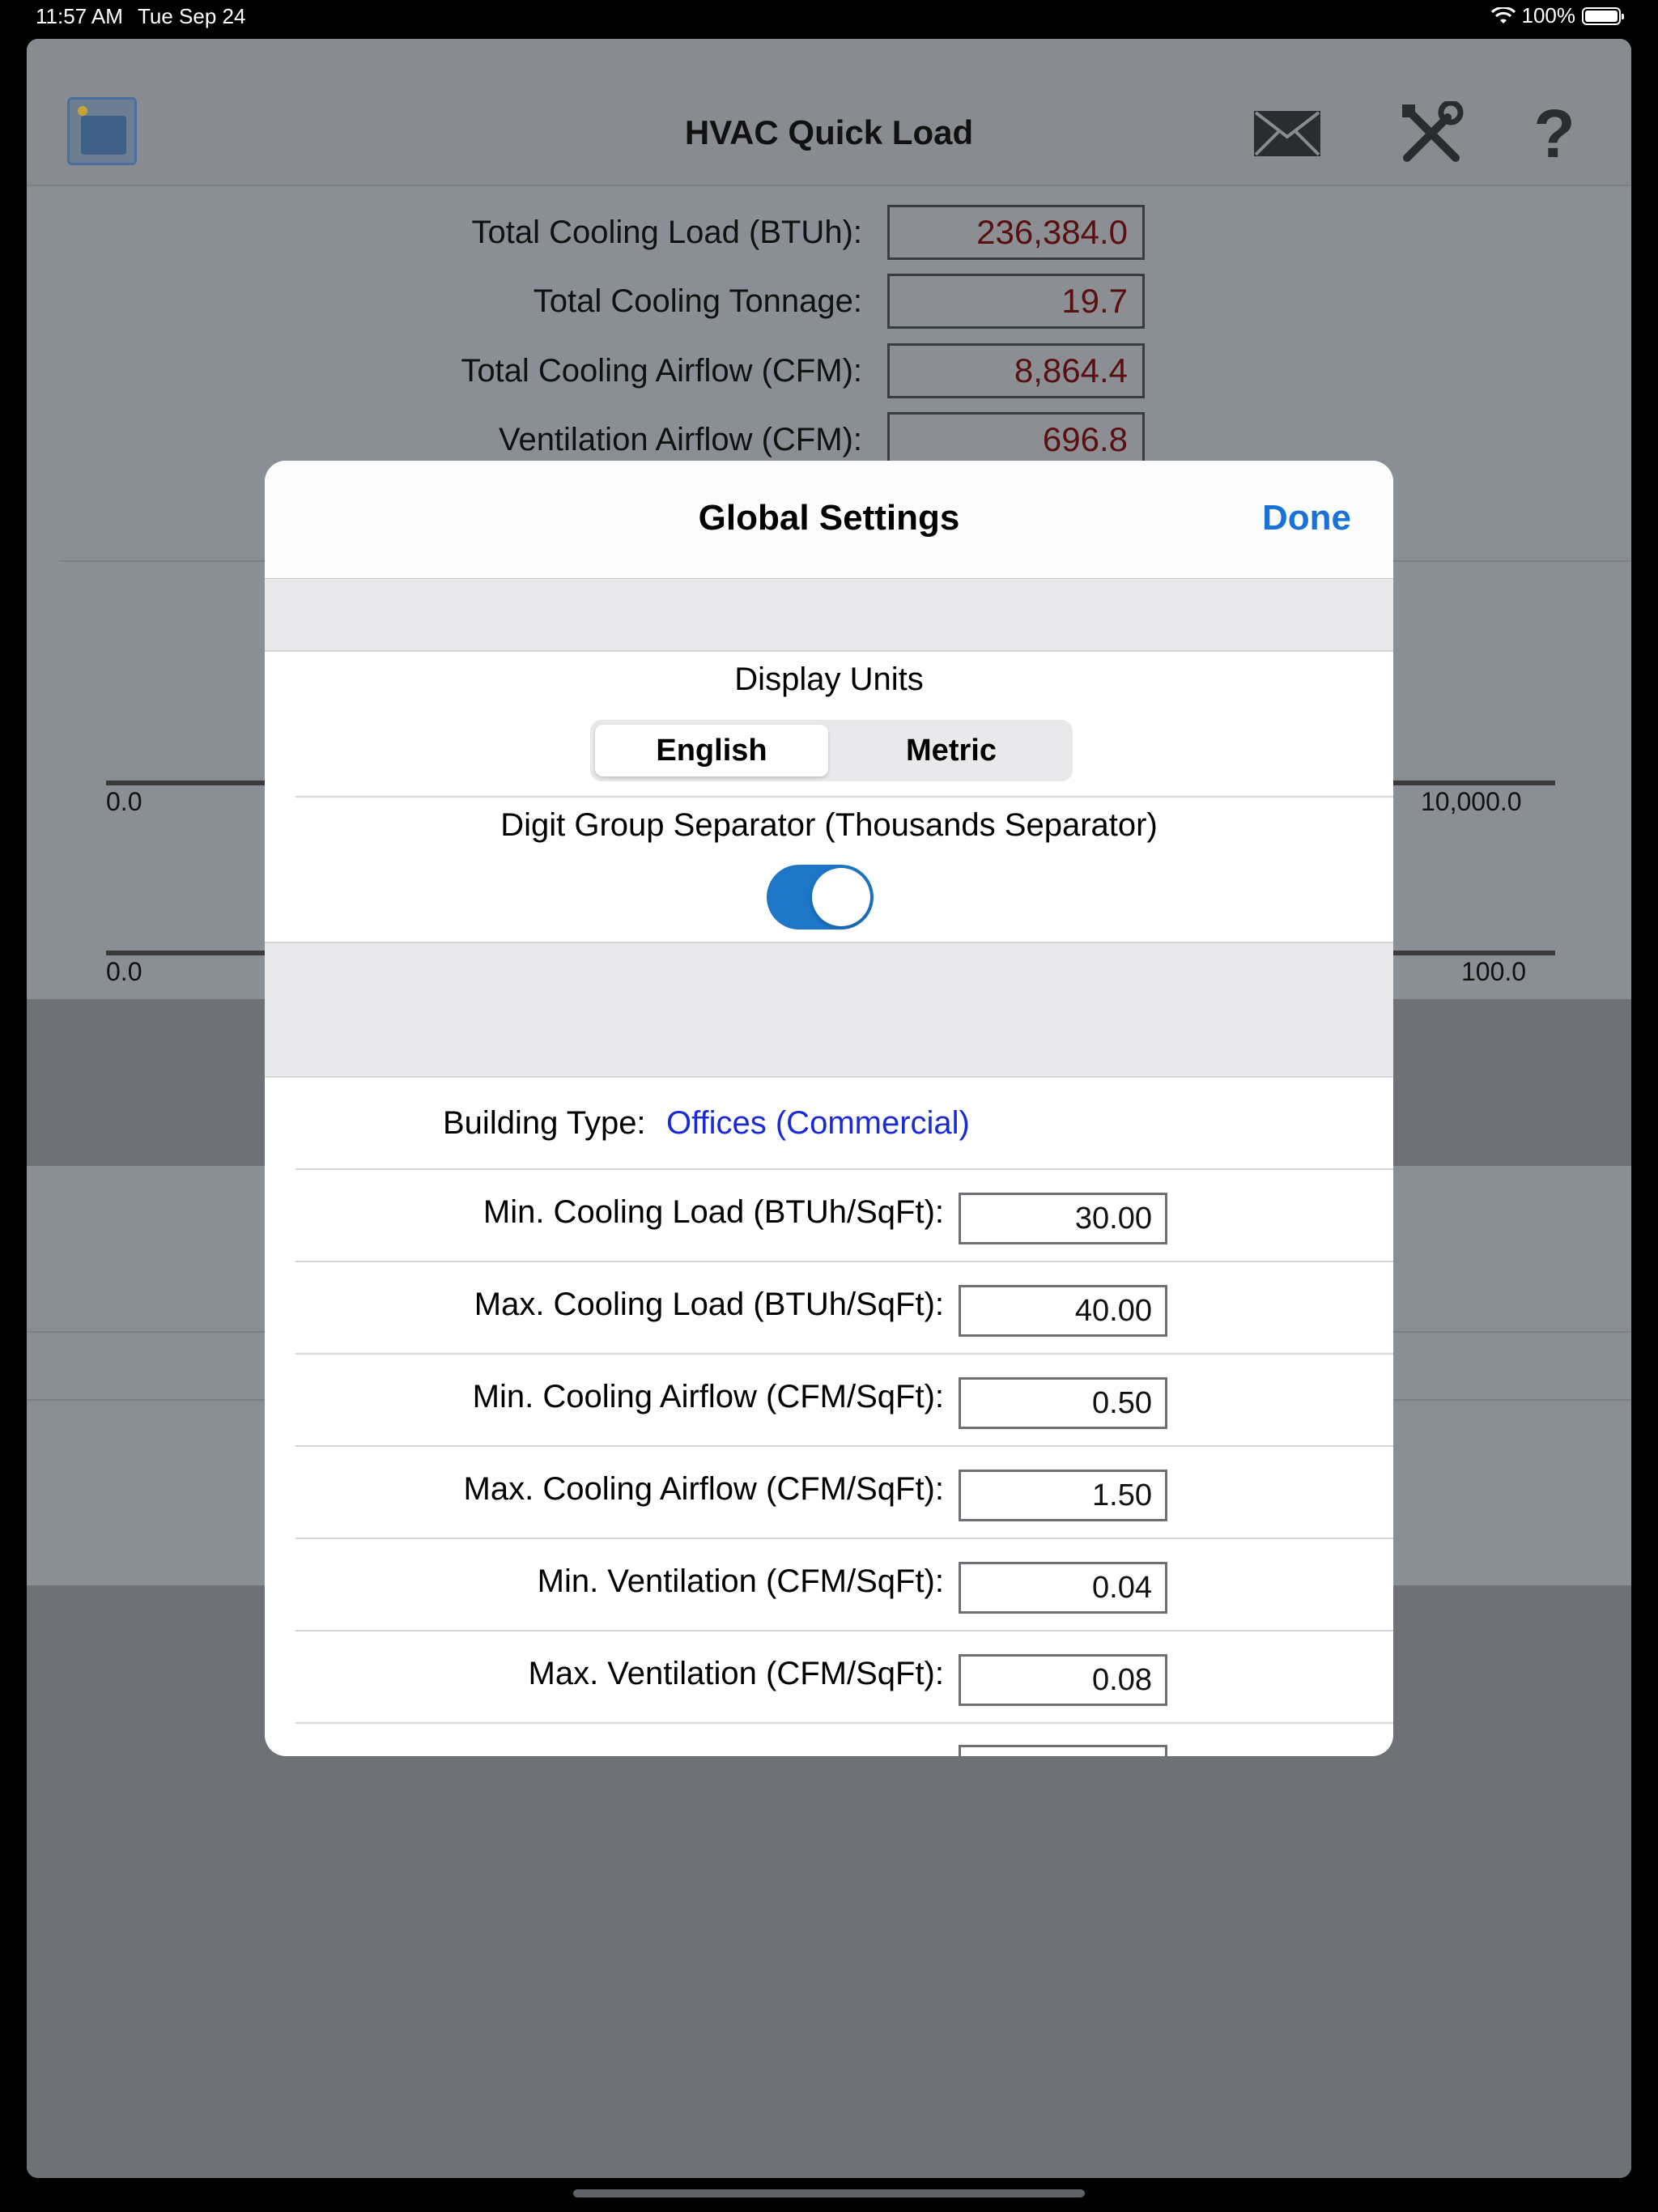 This screenshot has width=1658, height=2212. I want to click on battery-icon, so click(1603, 16).